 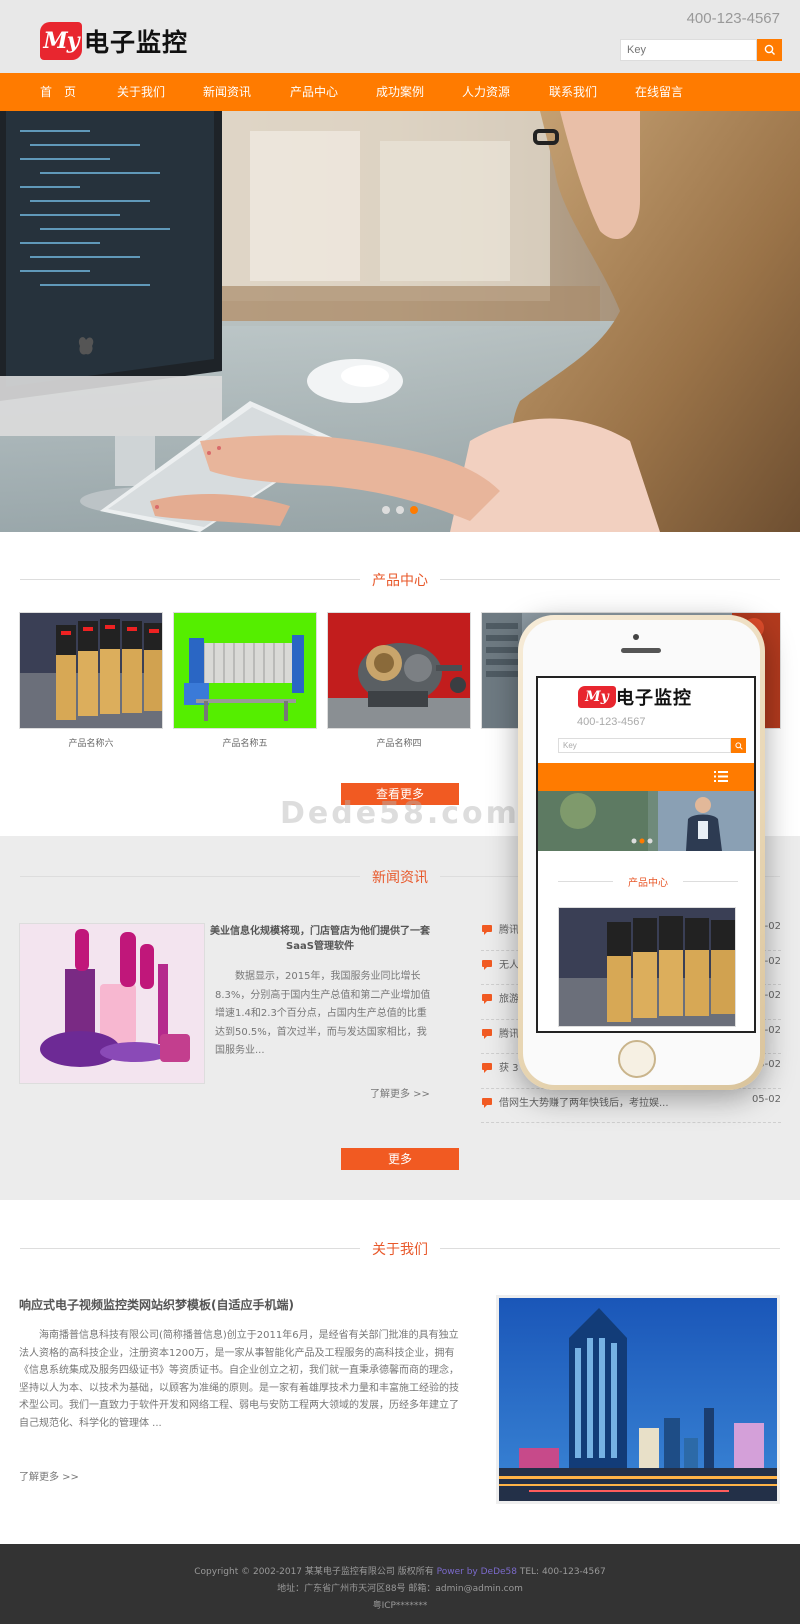 I want to click on nav-item-hr: 人力资源, so click(x=486, y=92).